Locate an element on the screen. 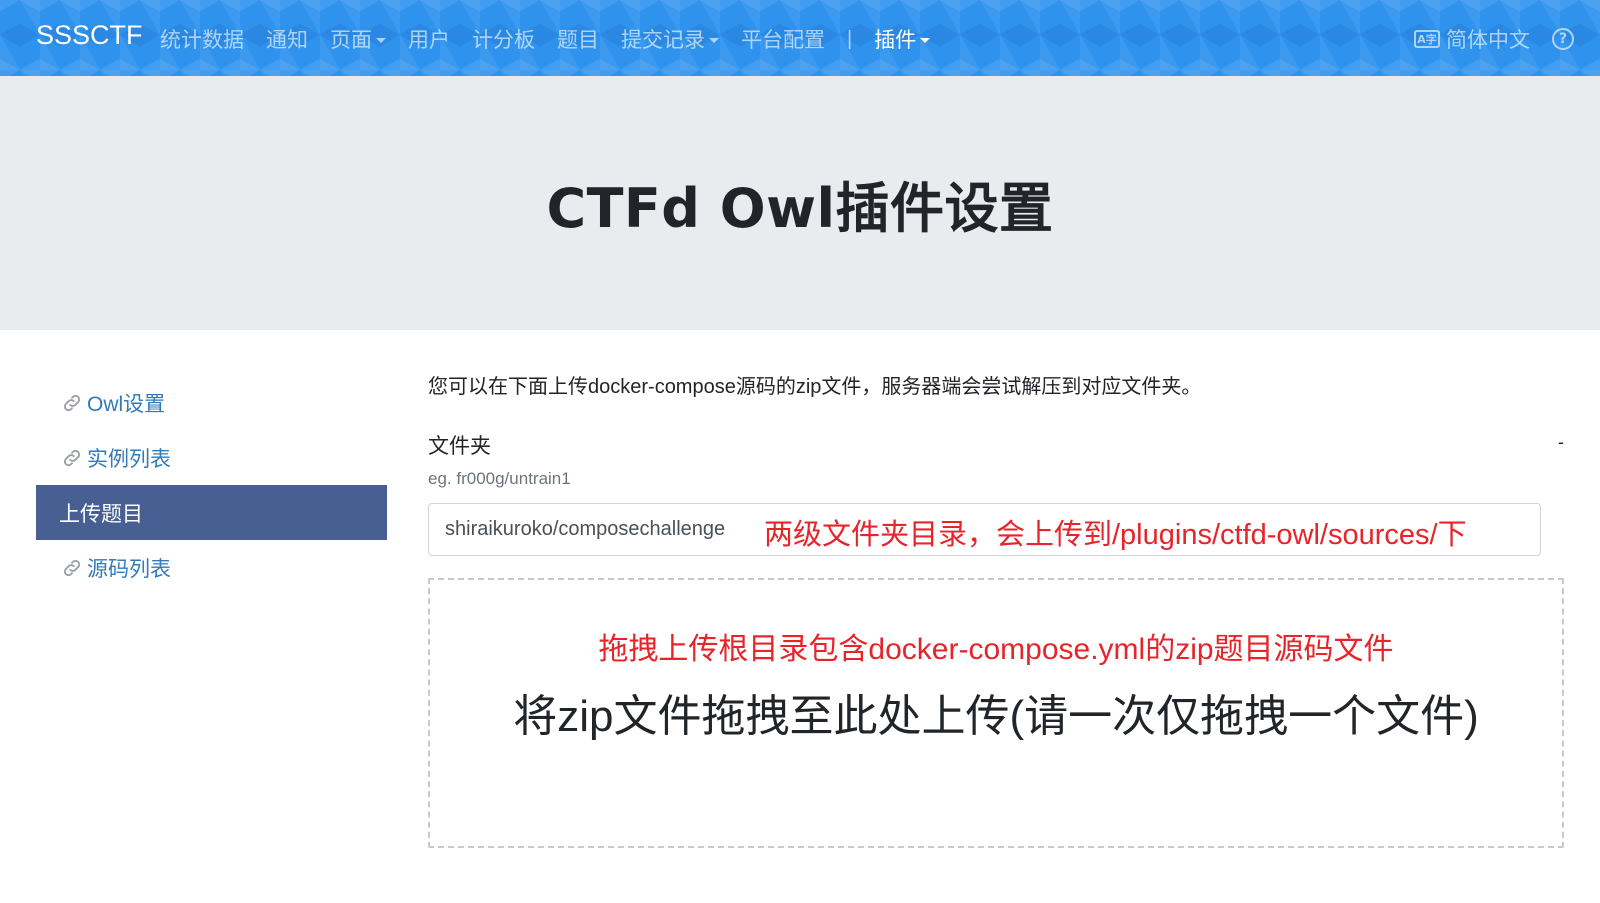 The height and width of the screenshot is (903, 1600). folder-hint: eg. fr000g/untrain1 is located at coordinates (499, 478).